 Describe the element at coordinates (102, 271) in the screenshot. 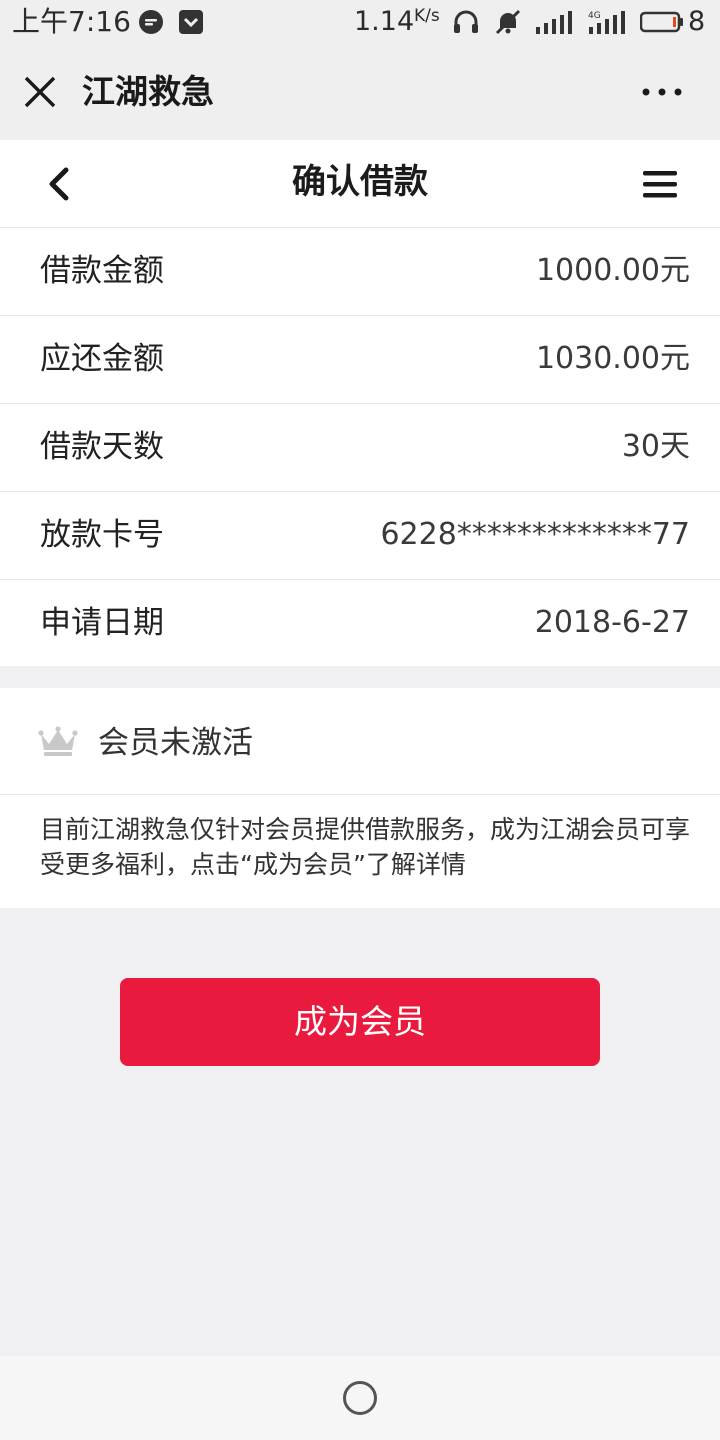

I see `row-label: 借款金额` at that location.